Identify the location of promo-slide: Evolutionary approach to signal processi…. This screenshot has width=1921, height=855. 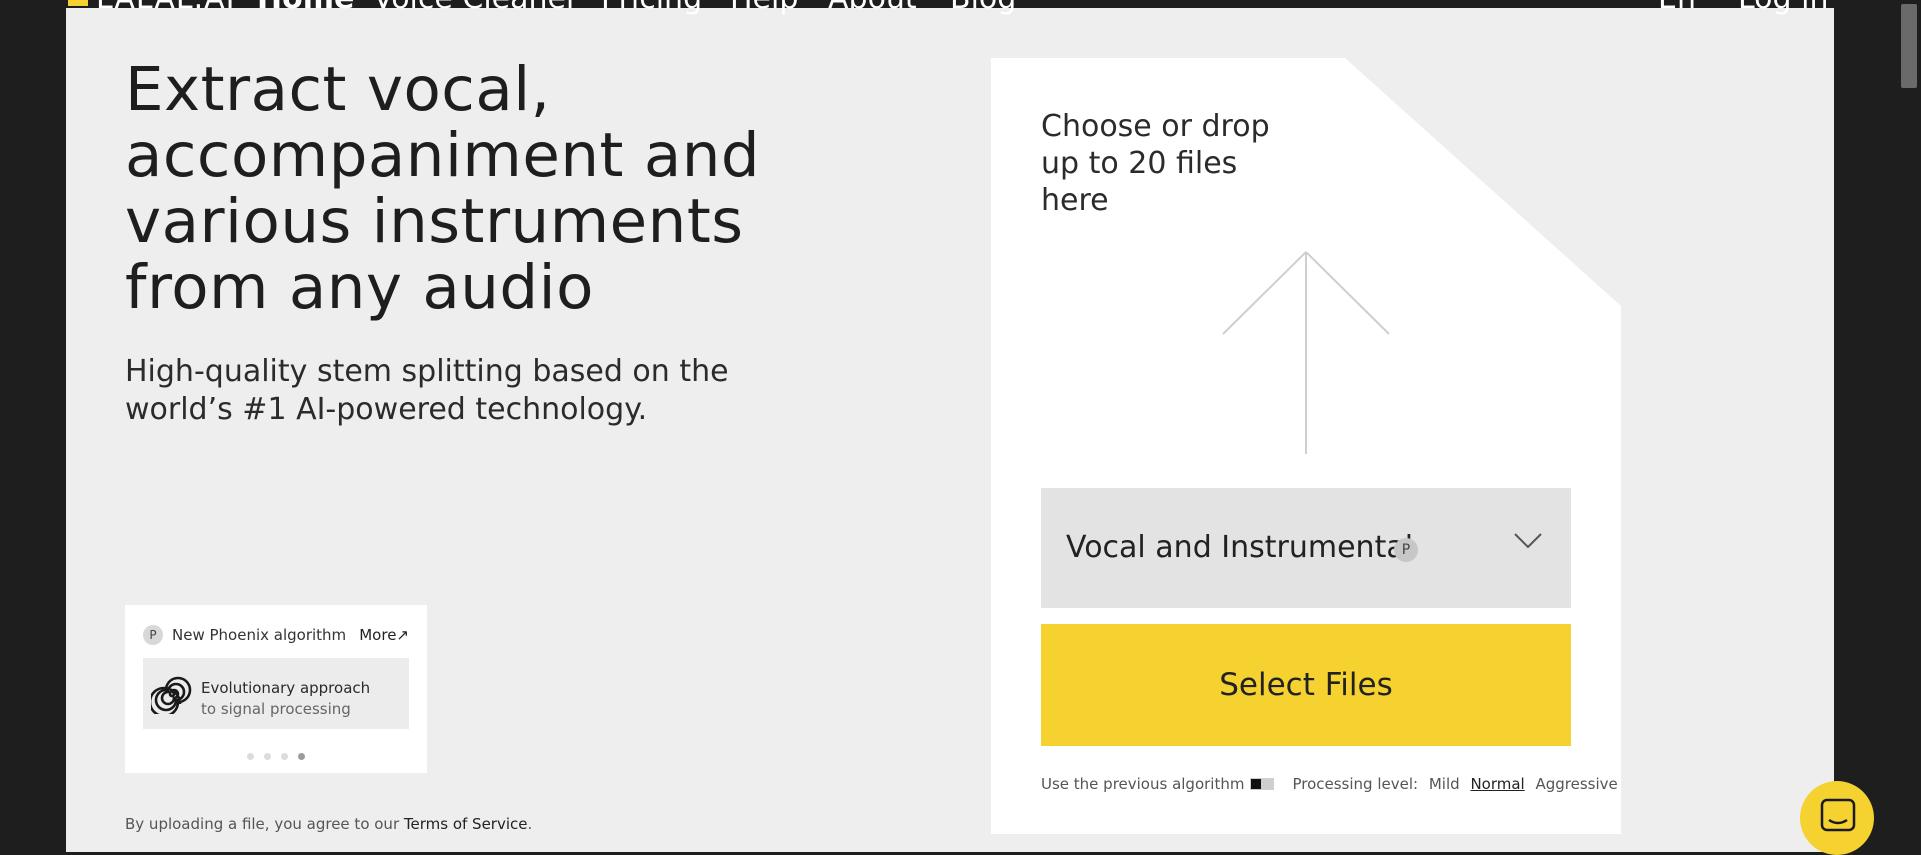
(276, 693).